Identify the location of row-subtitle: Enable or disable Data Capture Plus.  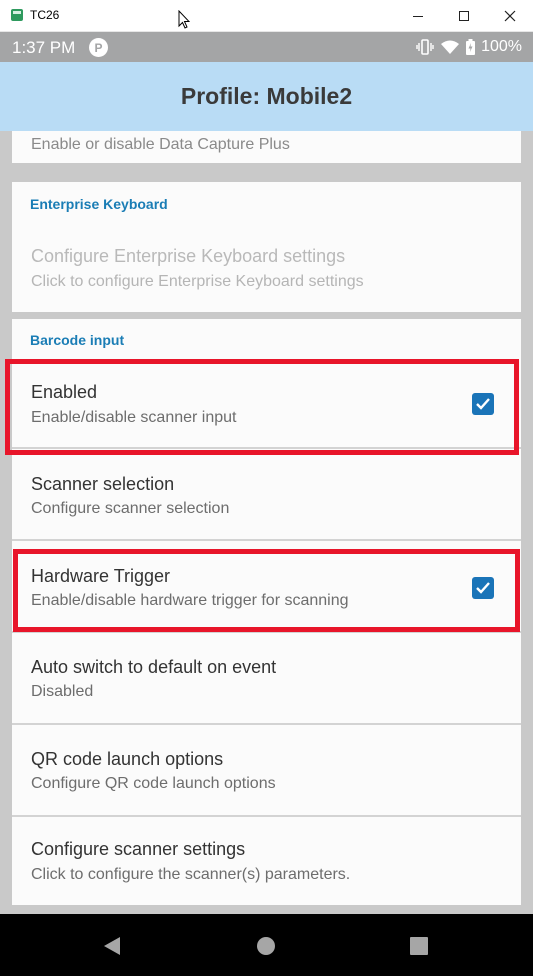
(160, 144).